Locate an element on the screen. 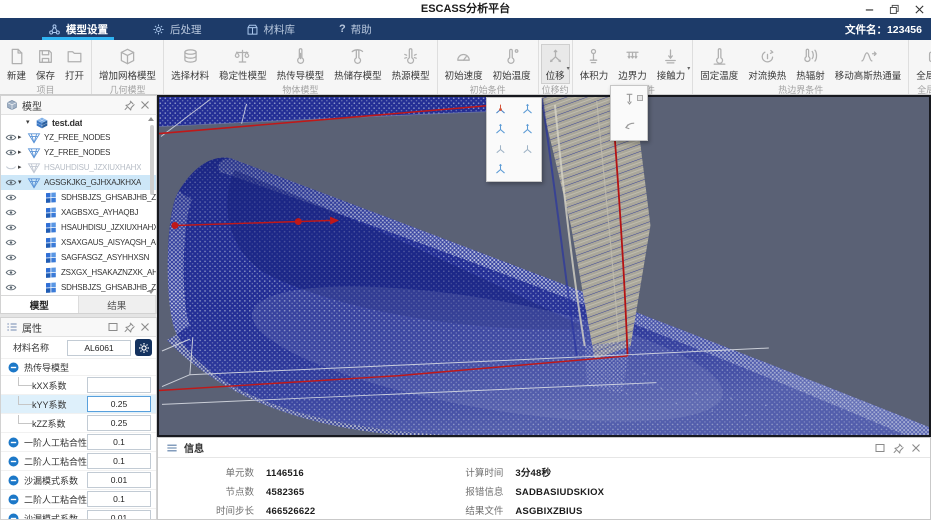  displacement-button: 位移 ▾ is located at coordinates (555, 64).